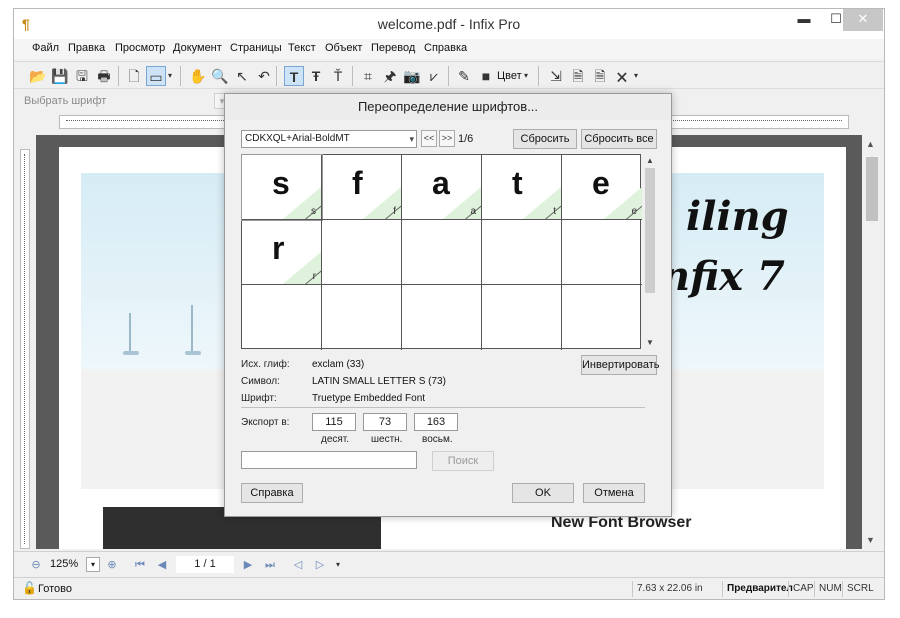 This screenshot has height=618, width=900. Describe the element at coordinates (464, 76) in the screenshot. I see `eyedropper-icon: ✎` at that location.